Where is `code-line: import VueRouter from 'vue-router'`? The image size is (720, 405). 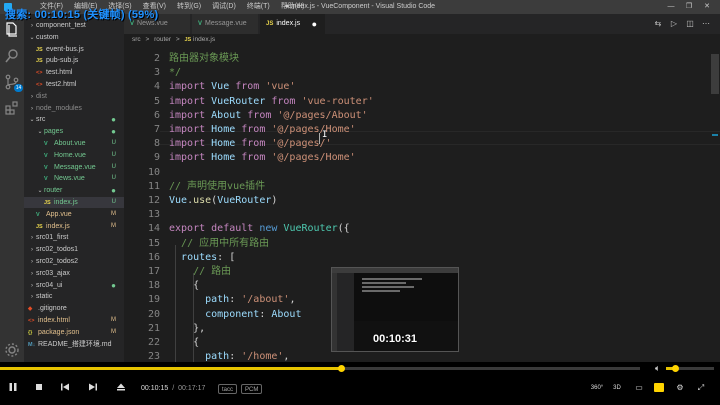 code-line: import VueRouter from 'vue-router' is located at coordinates (271, 102).